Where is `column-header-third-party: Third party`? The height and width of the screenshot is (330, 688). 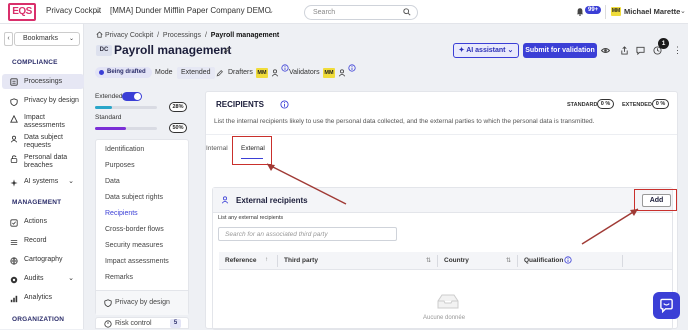 column-header-third-party: Third party is located at coordinates (301, 260).